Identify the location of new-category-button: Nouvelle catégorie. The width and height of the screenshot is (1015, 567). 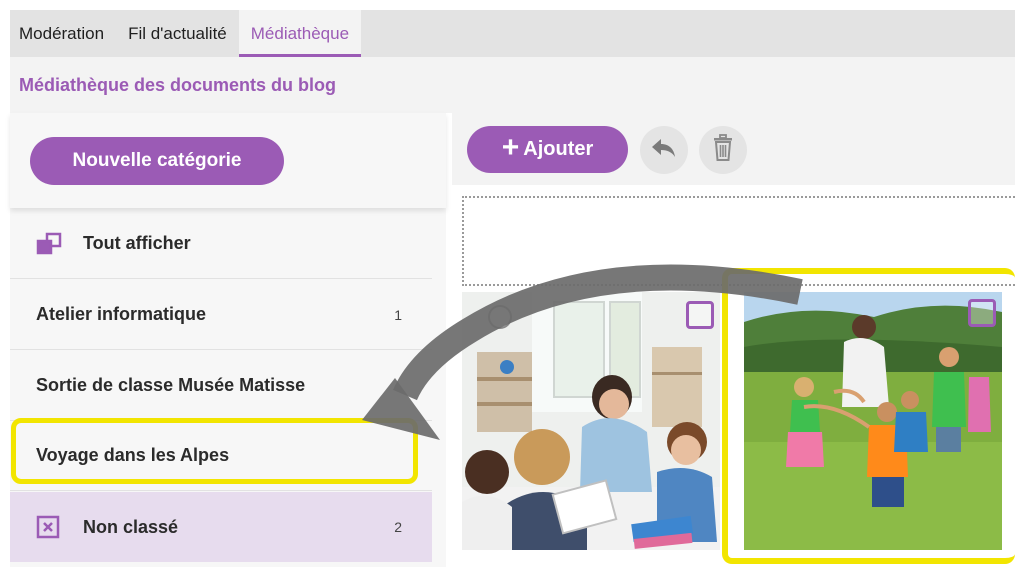
(157, 161).